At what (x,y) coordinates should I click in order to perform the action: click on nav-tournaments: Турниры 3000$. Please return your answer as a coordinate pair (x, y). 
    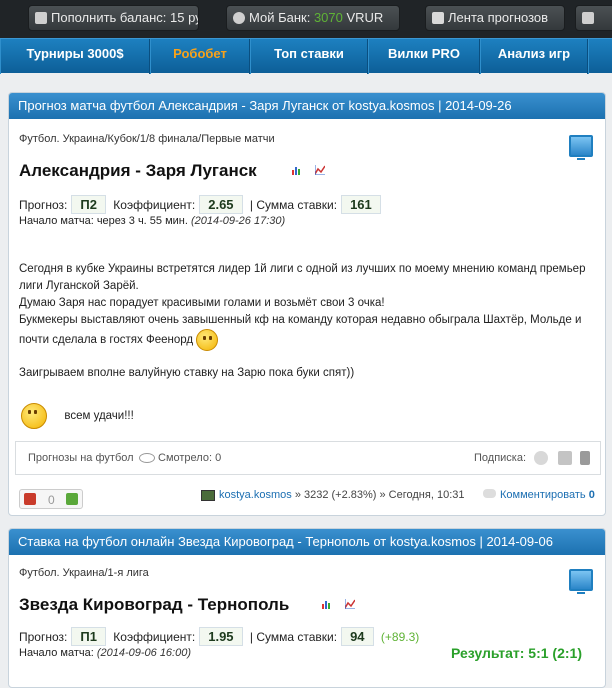
    Looking at the image, I should click on (75, 56).